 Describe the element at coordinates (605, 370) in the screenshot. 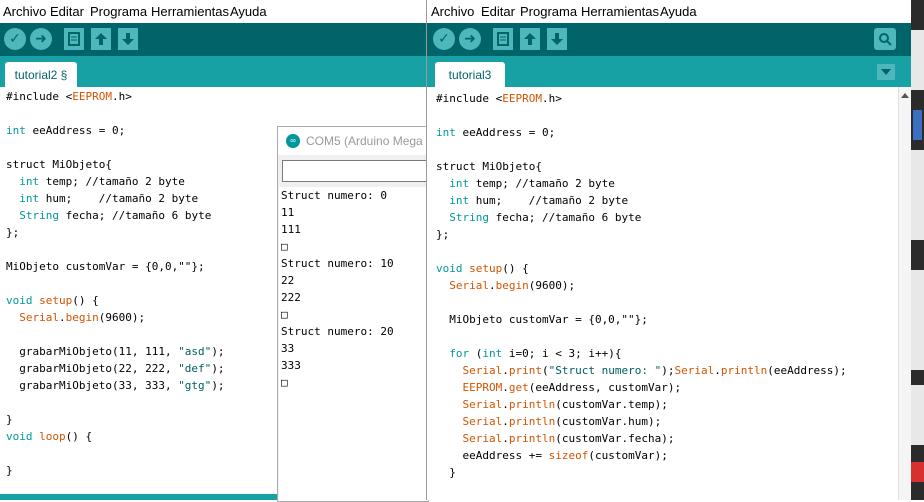

I see `code-token: "Struct numero: "` at that location.